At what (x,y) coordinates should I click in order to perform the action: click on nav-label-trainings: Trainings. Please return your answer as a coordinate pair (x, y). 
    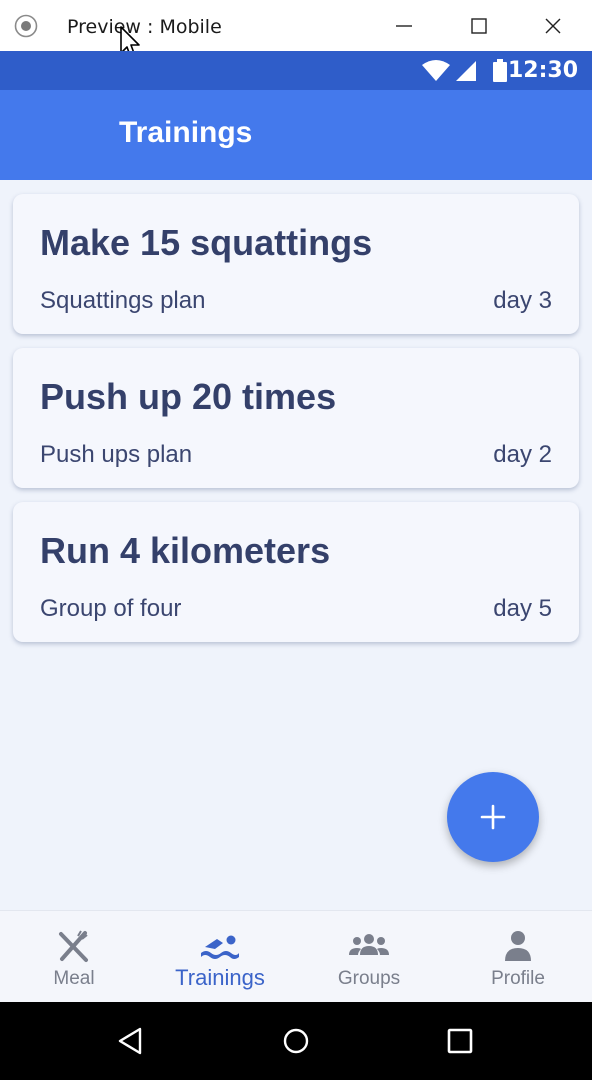
    Looking at the image, I should click on (220, 977).